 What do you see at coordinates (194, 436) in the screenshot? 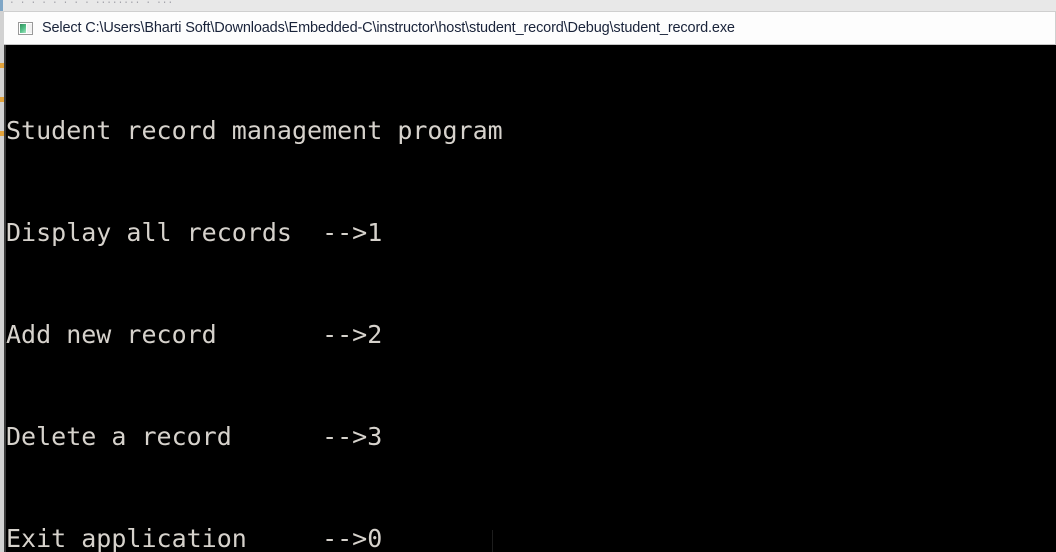
I see `console-line: Delete a record -->3` at bounding box center [194, 436].